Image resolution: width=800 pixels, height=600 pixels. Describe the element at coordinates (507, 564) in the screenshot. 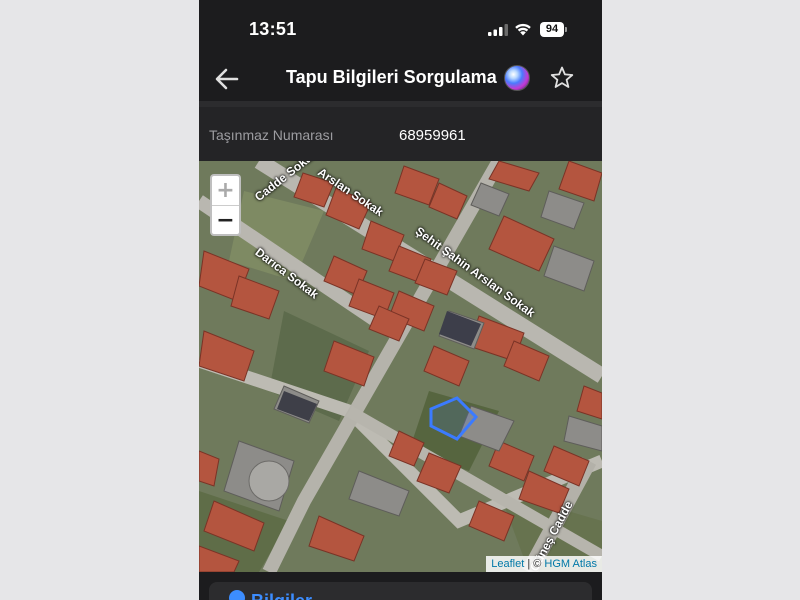

I see `leaflet-link: Leaflet` at that location.